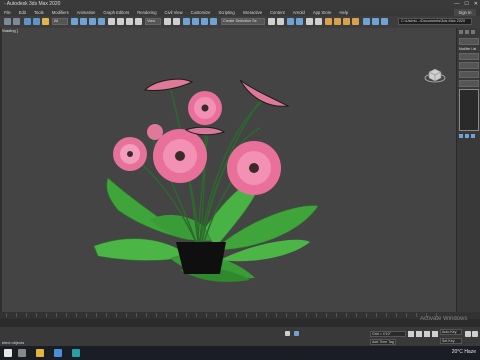 The width and height of the screenshot is (480, 360). Describe the element at coordinates (167, 21) in the screenshot. I see `pivot-icon` at that location.